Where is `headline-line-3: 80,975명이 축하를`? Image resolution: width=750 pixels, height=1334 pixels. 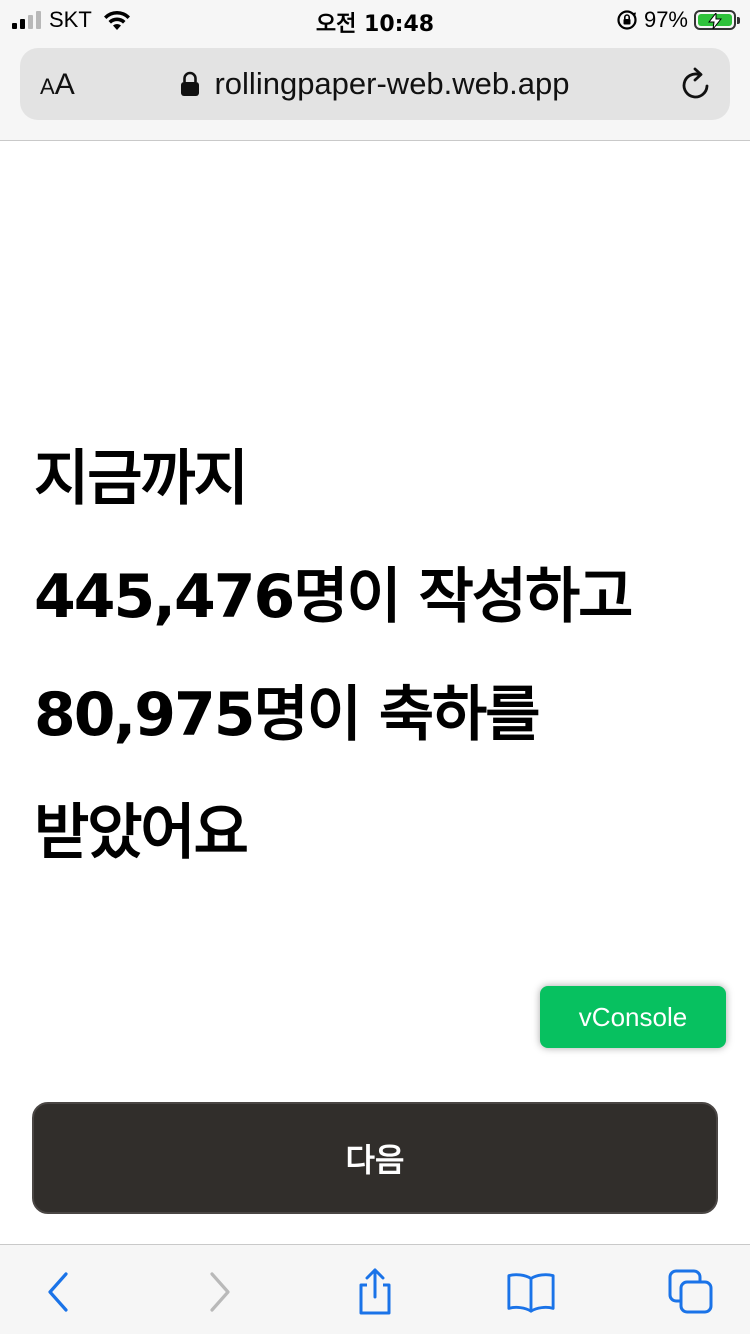 headline-line-3: 80,975명이 축하를 is located at coordinates (287, 715).